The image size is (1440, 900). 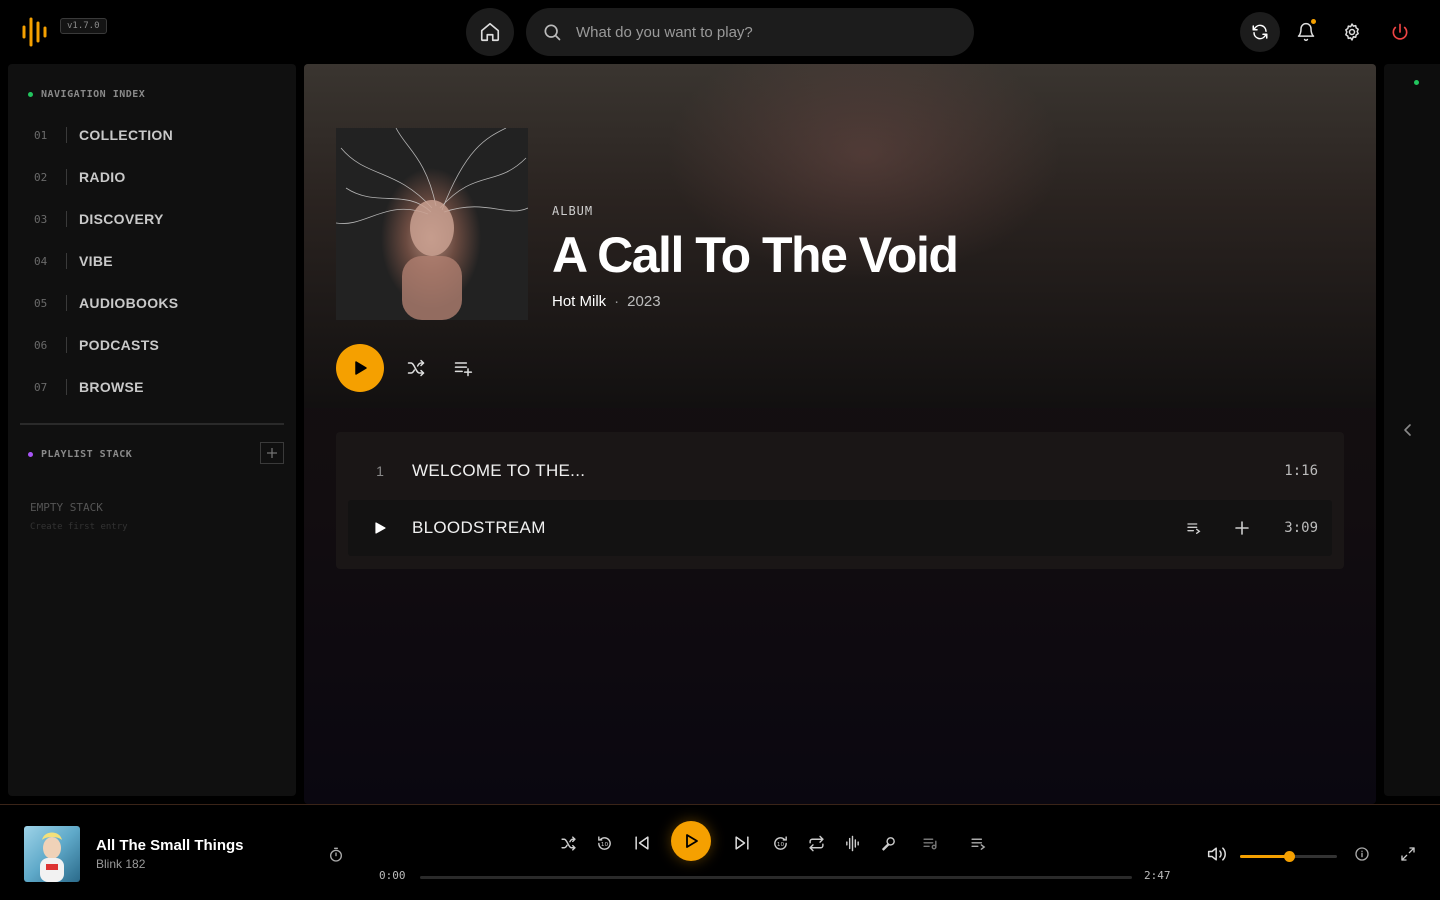 I want to click on version-badge: v1.7.0, so click(x=83, y=26).